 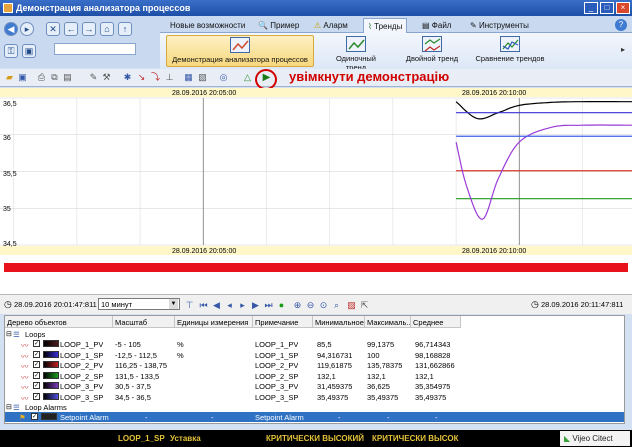 What do you see at coordinates (339, 322) in the screenshot?
I see `col-min: Минимальное` at bounding box center [339, 322].